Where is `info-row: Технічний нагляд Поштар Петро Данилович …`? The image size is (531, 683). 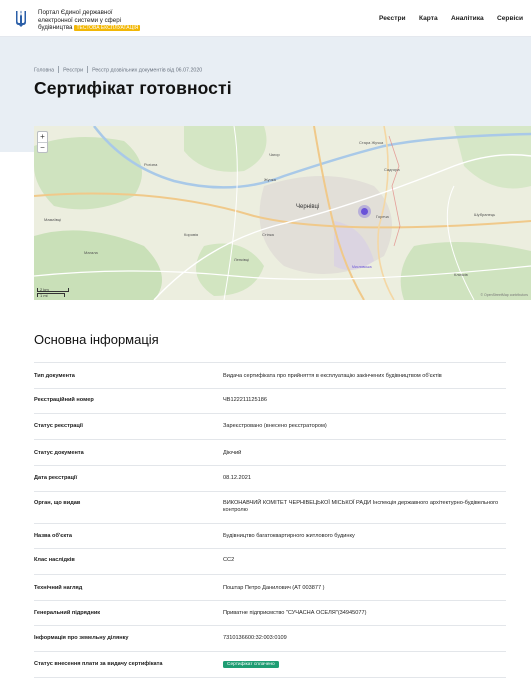 info-row: Технічний нагляд Поштар Петро Данилович … is located at coordinates (270, 588).